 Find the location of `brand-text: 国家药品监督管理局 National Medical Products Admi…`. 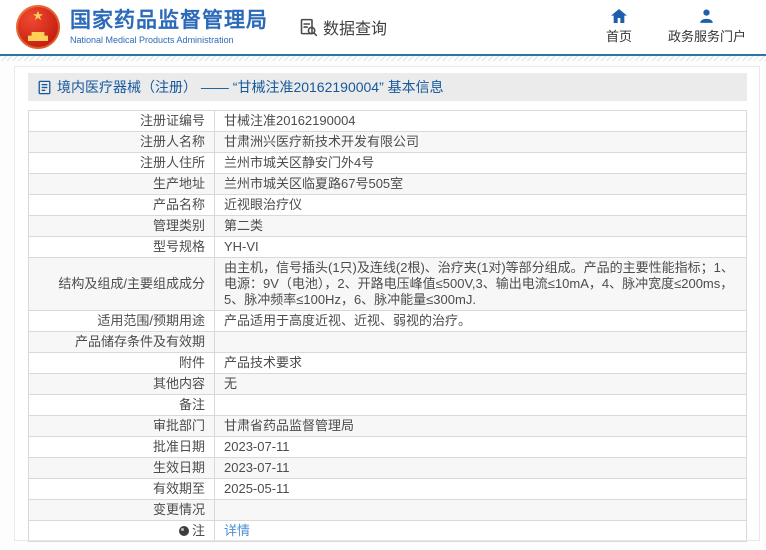

brand-text: 国家药品监督管理局 National Medical Products Admi… is located at coordinates (169, 27).